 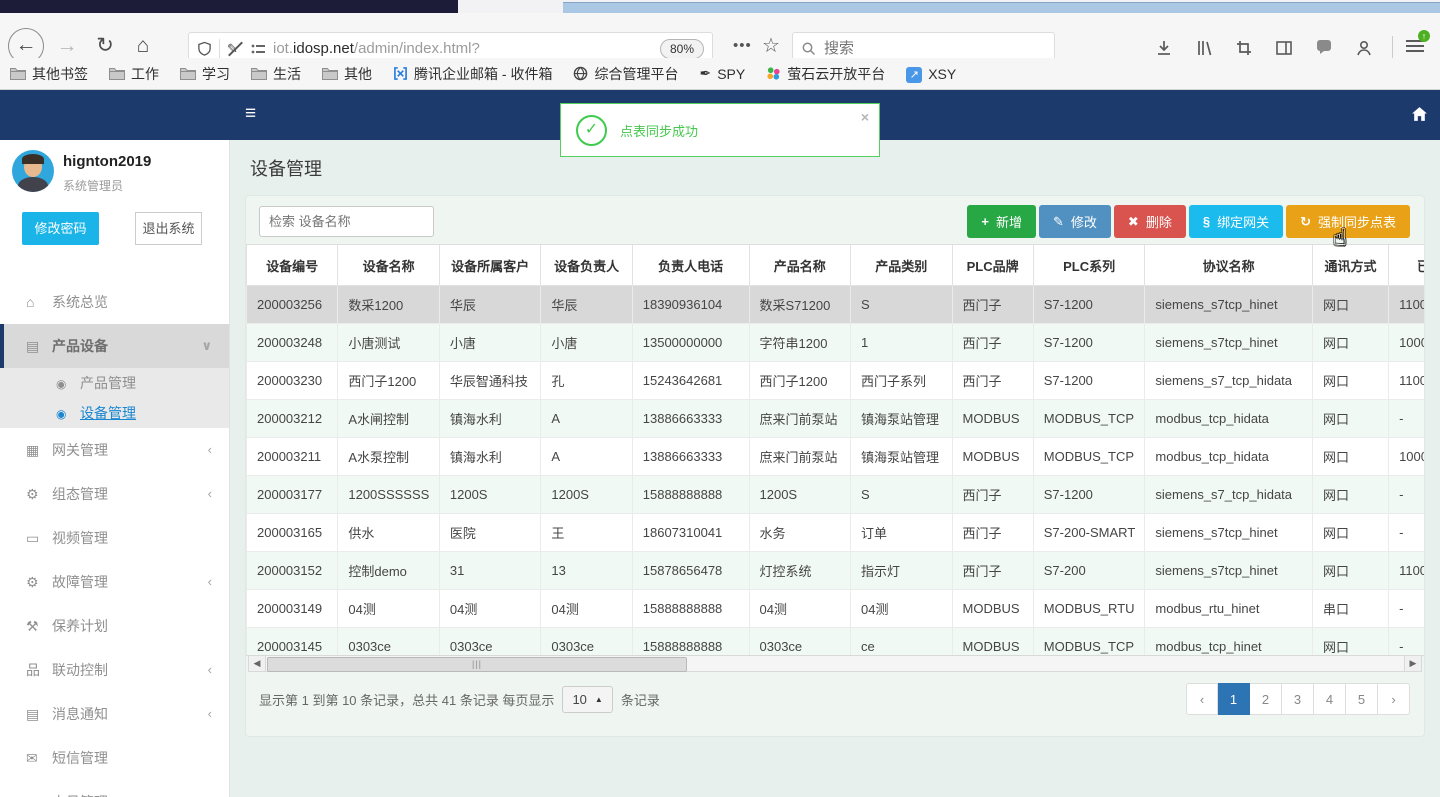 What do you see at coordinates (1365, 49) in the screenshot?
I see `account-icon` at bounding box center [1365, 49].